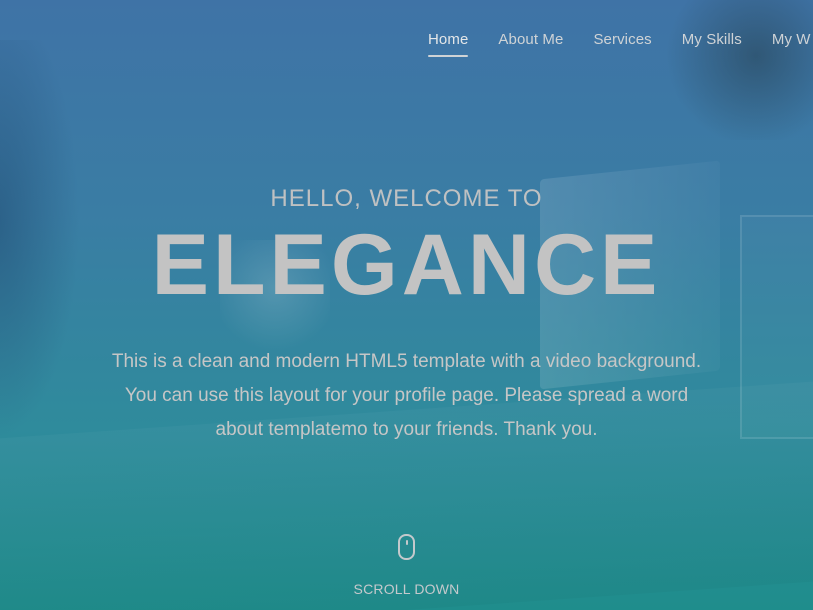  I want to click on nav-item-services: Services, so click(622, 43).